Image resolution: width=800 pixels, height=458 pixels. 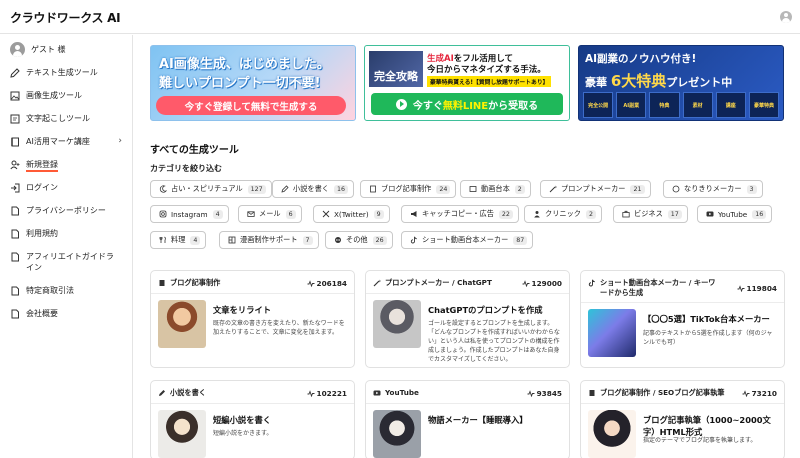 What do you see at coordinates (467, 403) in the screenshot?
I see `card-divider` at bounding box center [467, 403].